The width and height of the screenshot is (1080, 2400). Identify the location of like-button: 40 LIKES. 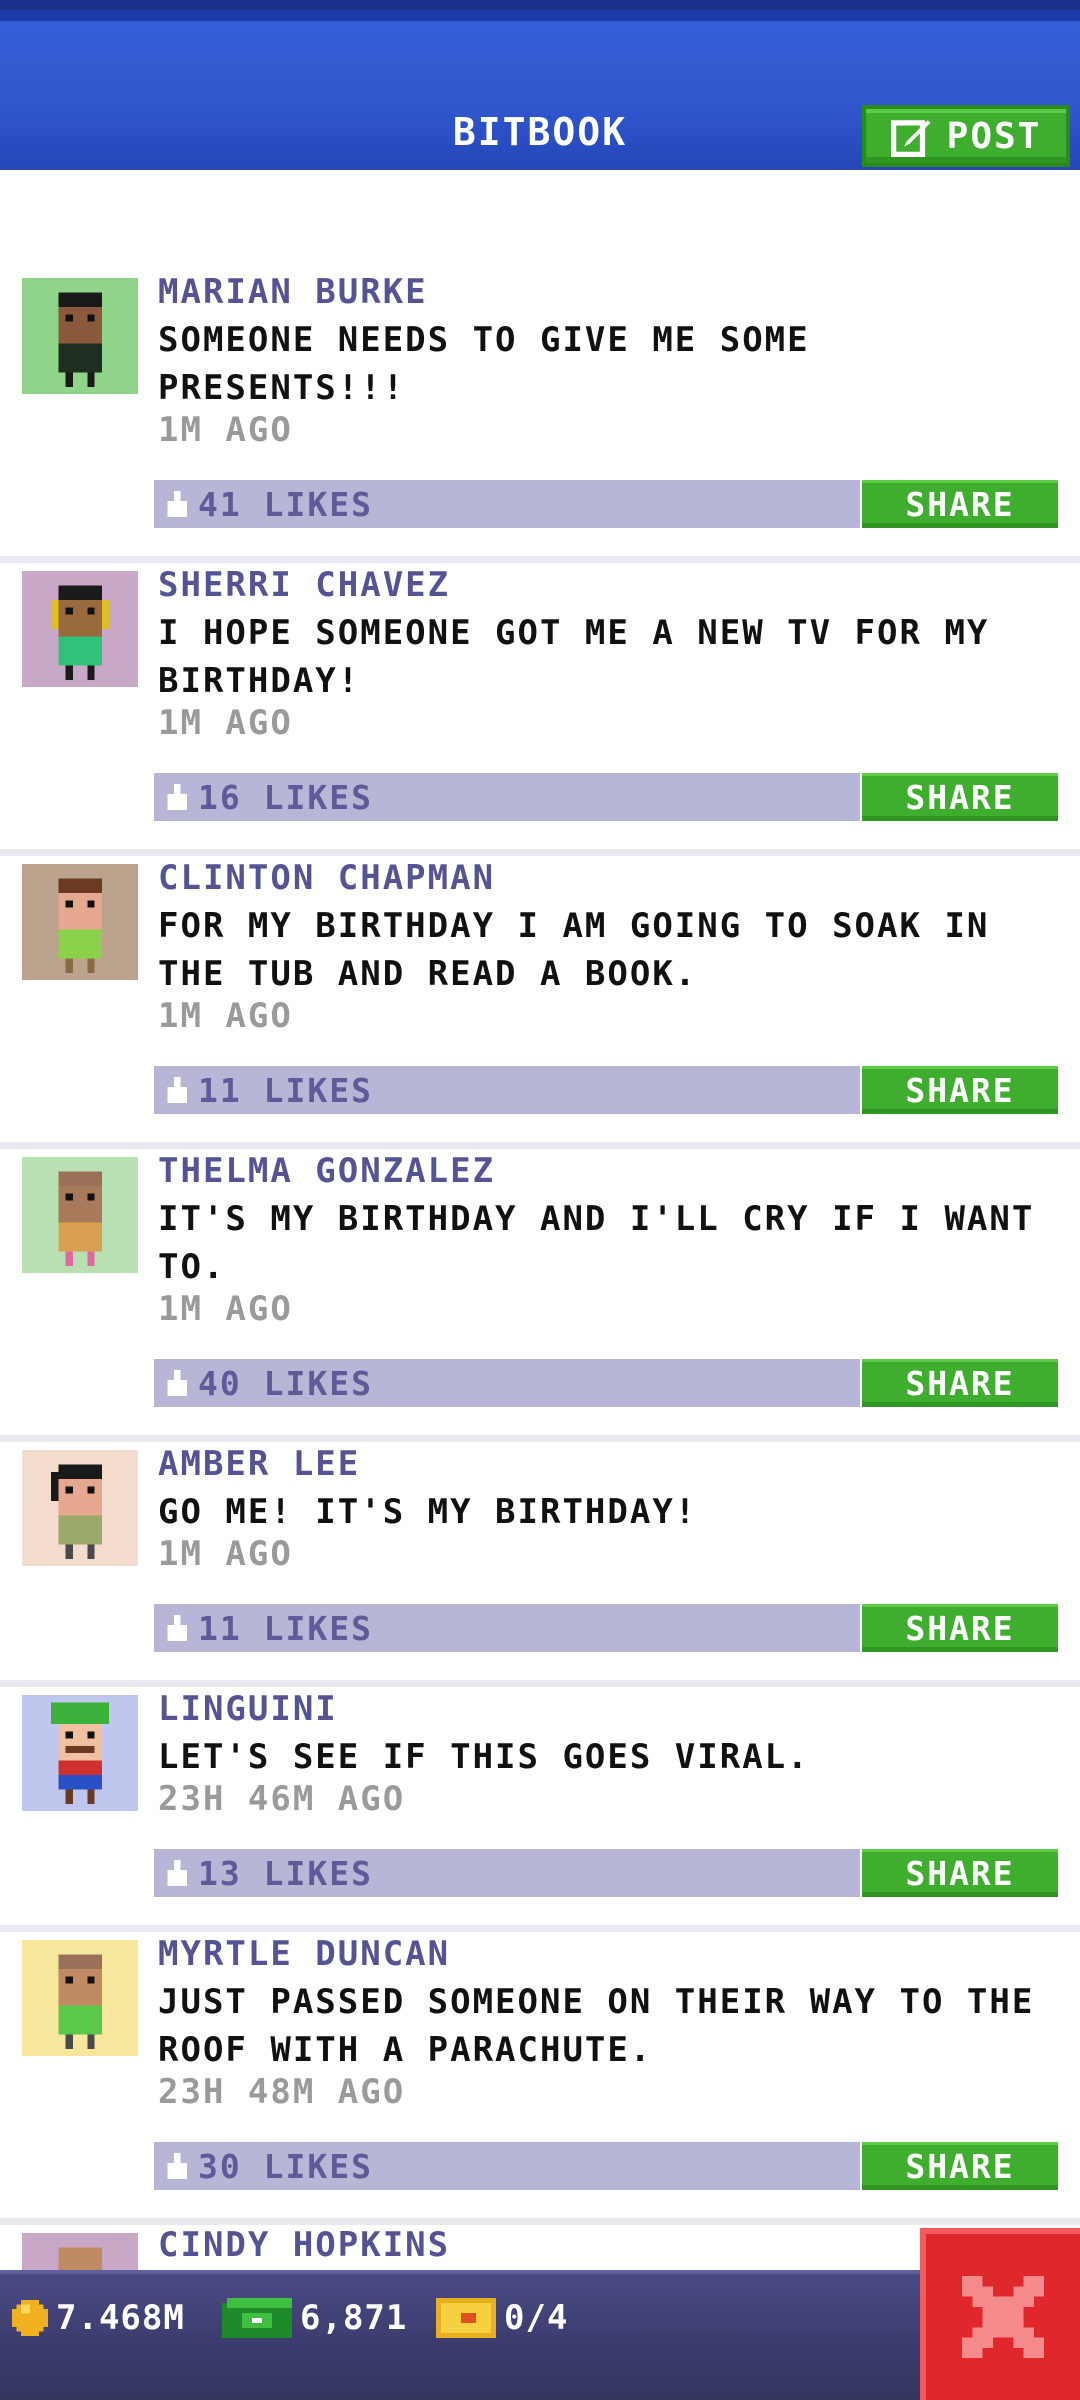
(507, 1383).